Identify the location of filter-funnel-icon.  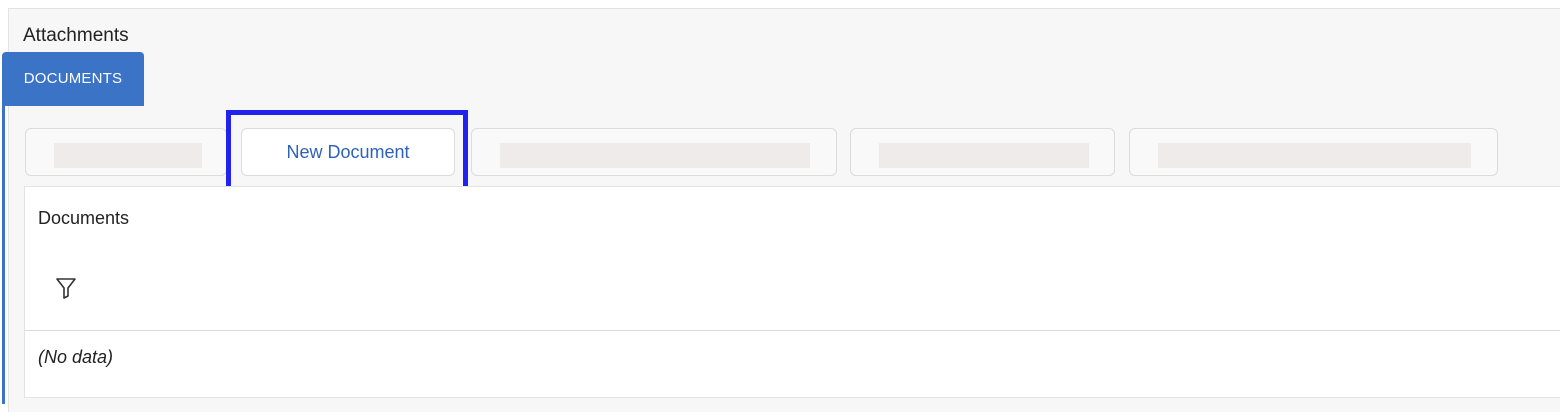
(66, 288).